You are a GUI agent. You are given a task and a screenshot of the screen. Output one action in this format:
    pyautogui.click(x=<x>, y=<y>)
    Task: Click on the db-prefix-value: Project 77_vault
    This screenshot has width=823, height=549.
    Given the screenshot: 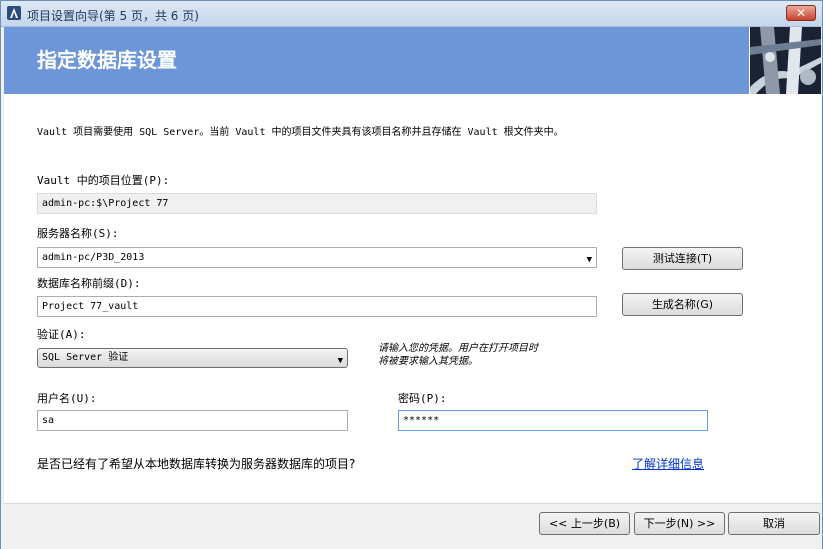 What is the action you would take?
    pyautogui.click(x=90, y=306)
    